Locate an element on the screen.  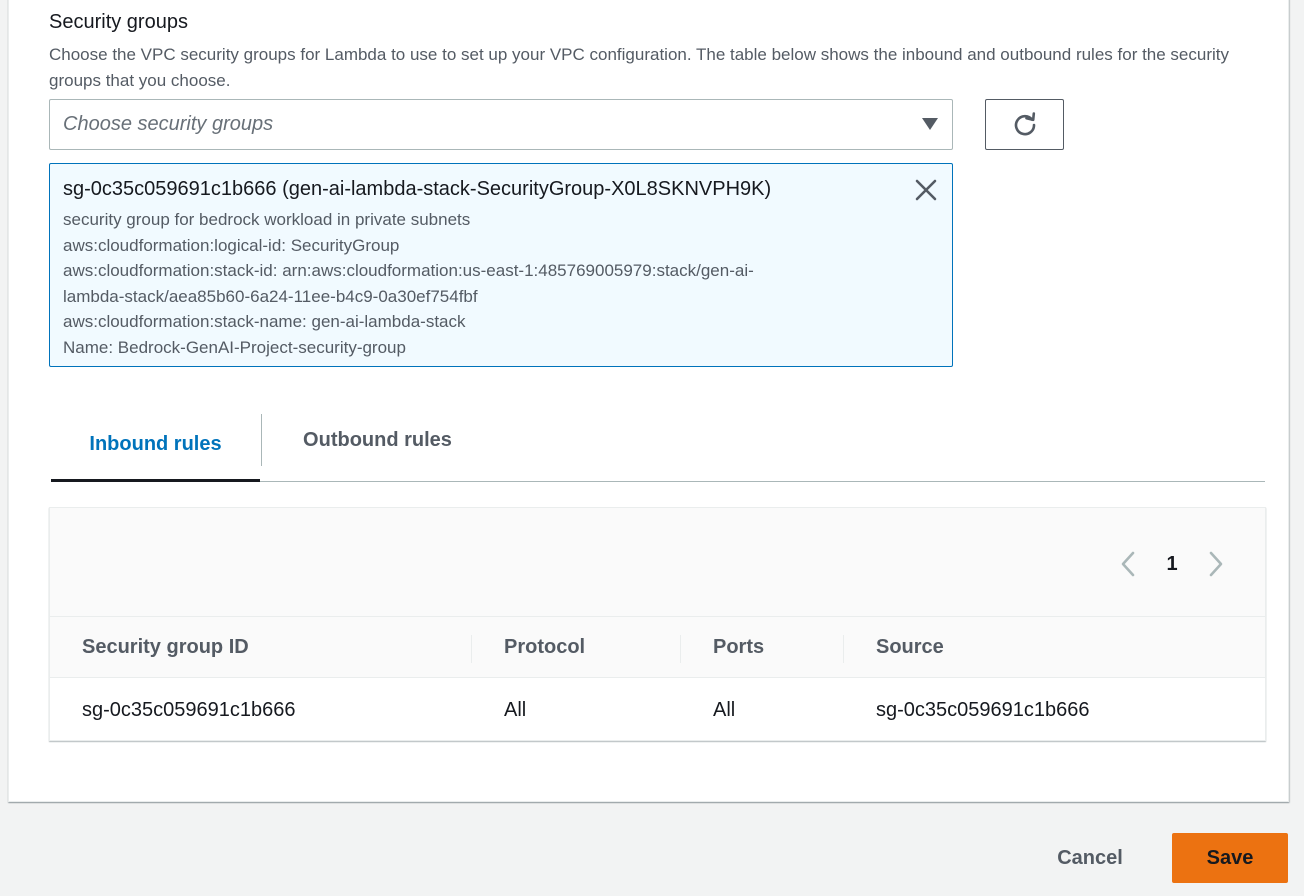
section-title: Security groups is located at coordinates (118, 22).